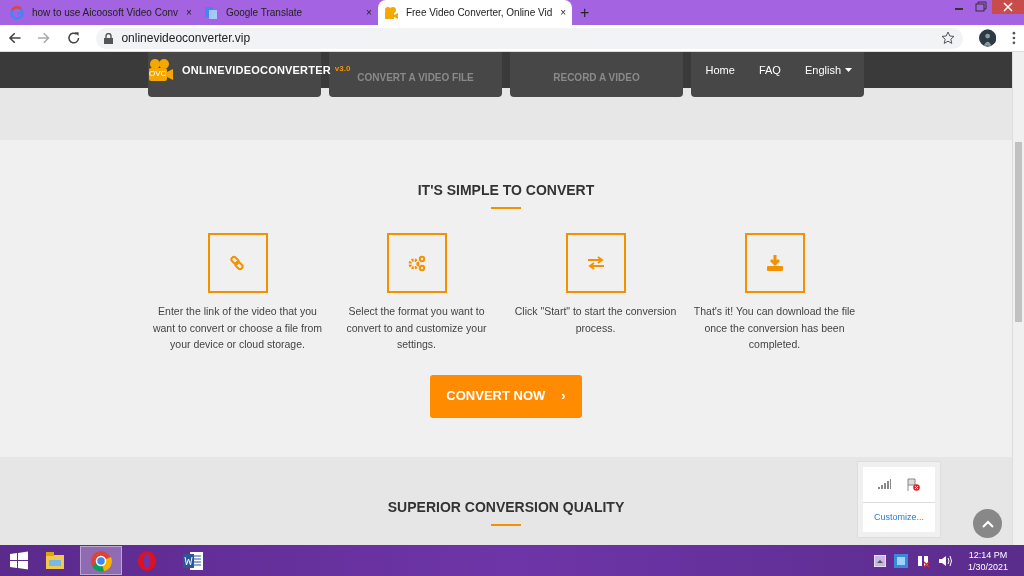 The image size is (1024, 576). I want to click on step-description: That's it! You can download the file once the conversion has been completed., so click(774, 328).